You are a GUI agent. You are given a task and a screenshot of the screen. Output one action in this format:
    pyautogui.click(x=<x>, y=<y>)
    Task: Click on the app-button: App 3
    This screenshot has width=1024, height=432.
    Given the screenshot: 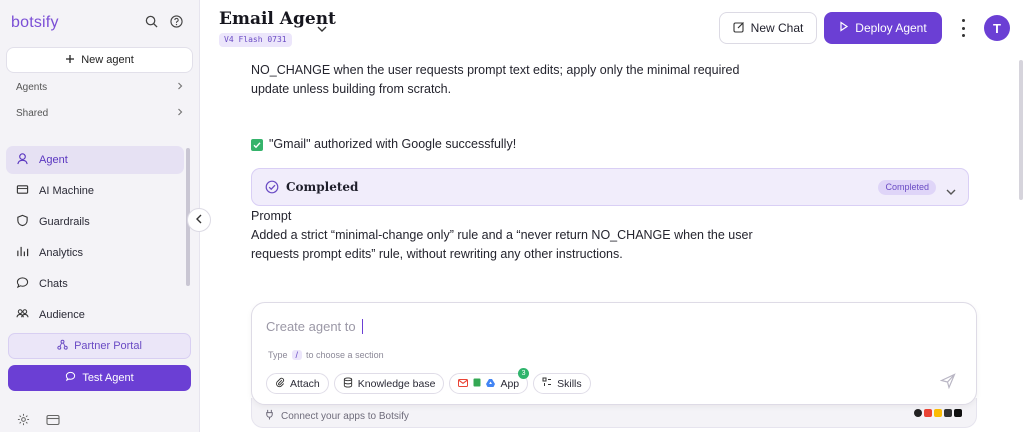 What is the action you would take?
    pyautogui.click(x=489, y=381)
    